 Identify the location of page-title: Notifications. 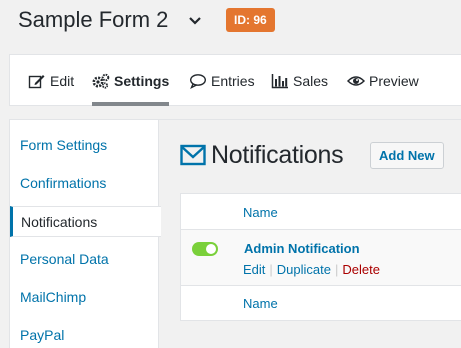
(277, 154).